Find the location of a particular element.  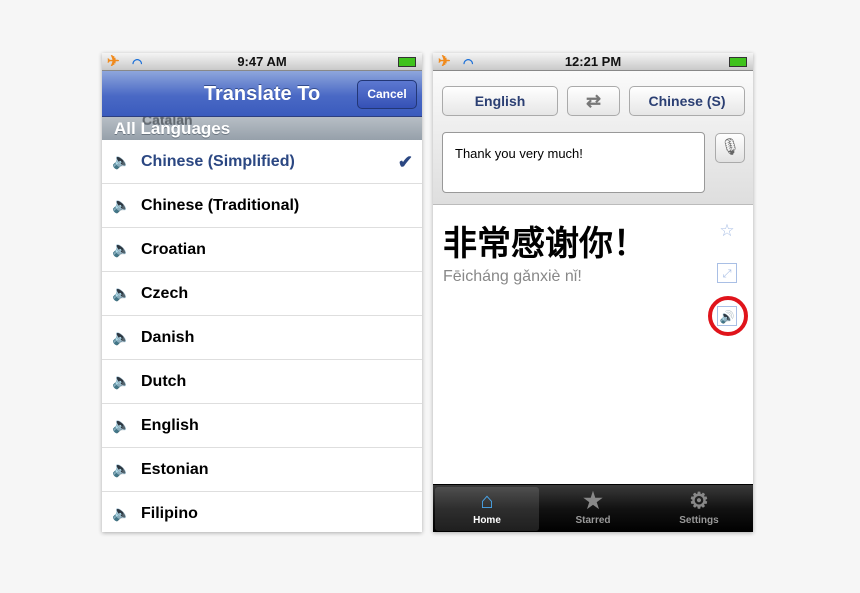

language-name: Chinese (Simplified) is located at coordinates (218, 161).